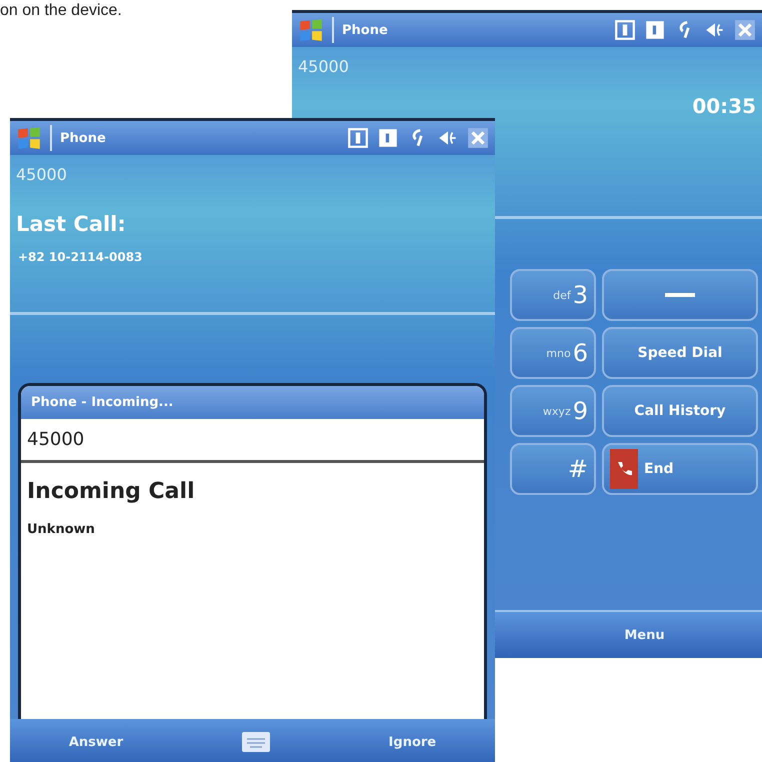  What do you see at coordinates (96, 742) in the screenshot?
I see `answer-softkey: Answer` at bounding box center [96, 742].